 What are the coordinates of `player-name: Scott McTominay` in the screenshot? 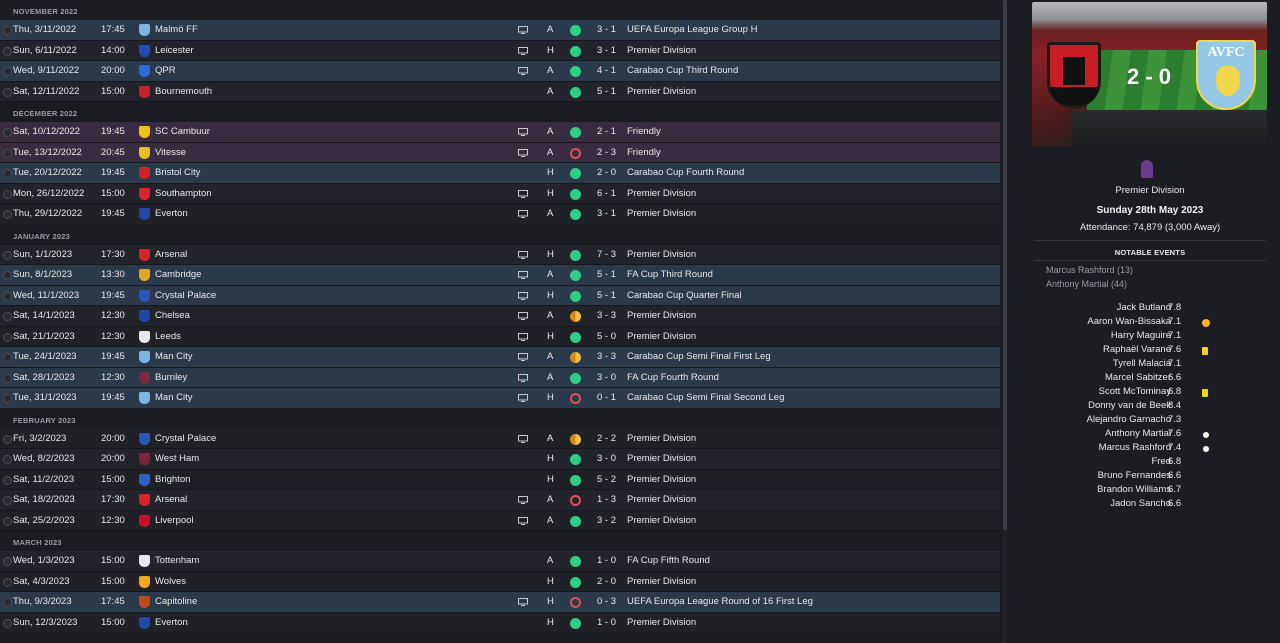 It's located at (1135, 391).